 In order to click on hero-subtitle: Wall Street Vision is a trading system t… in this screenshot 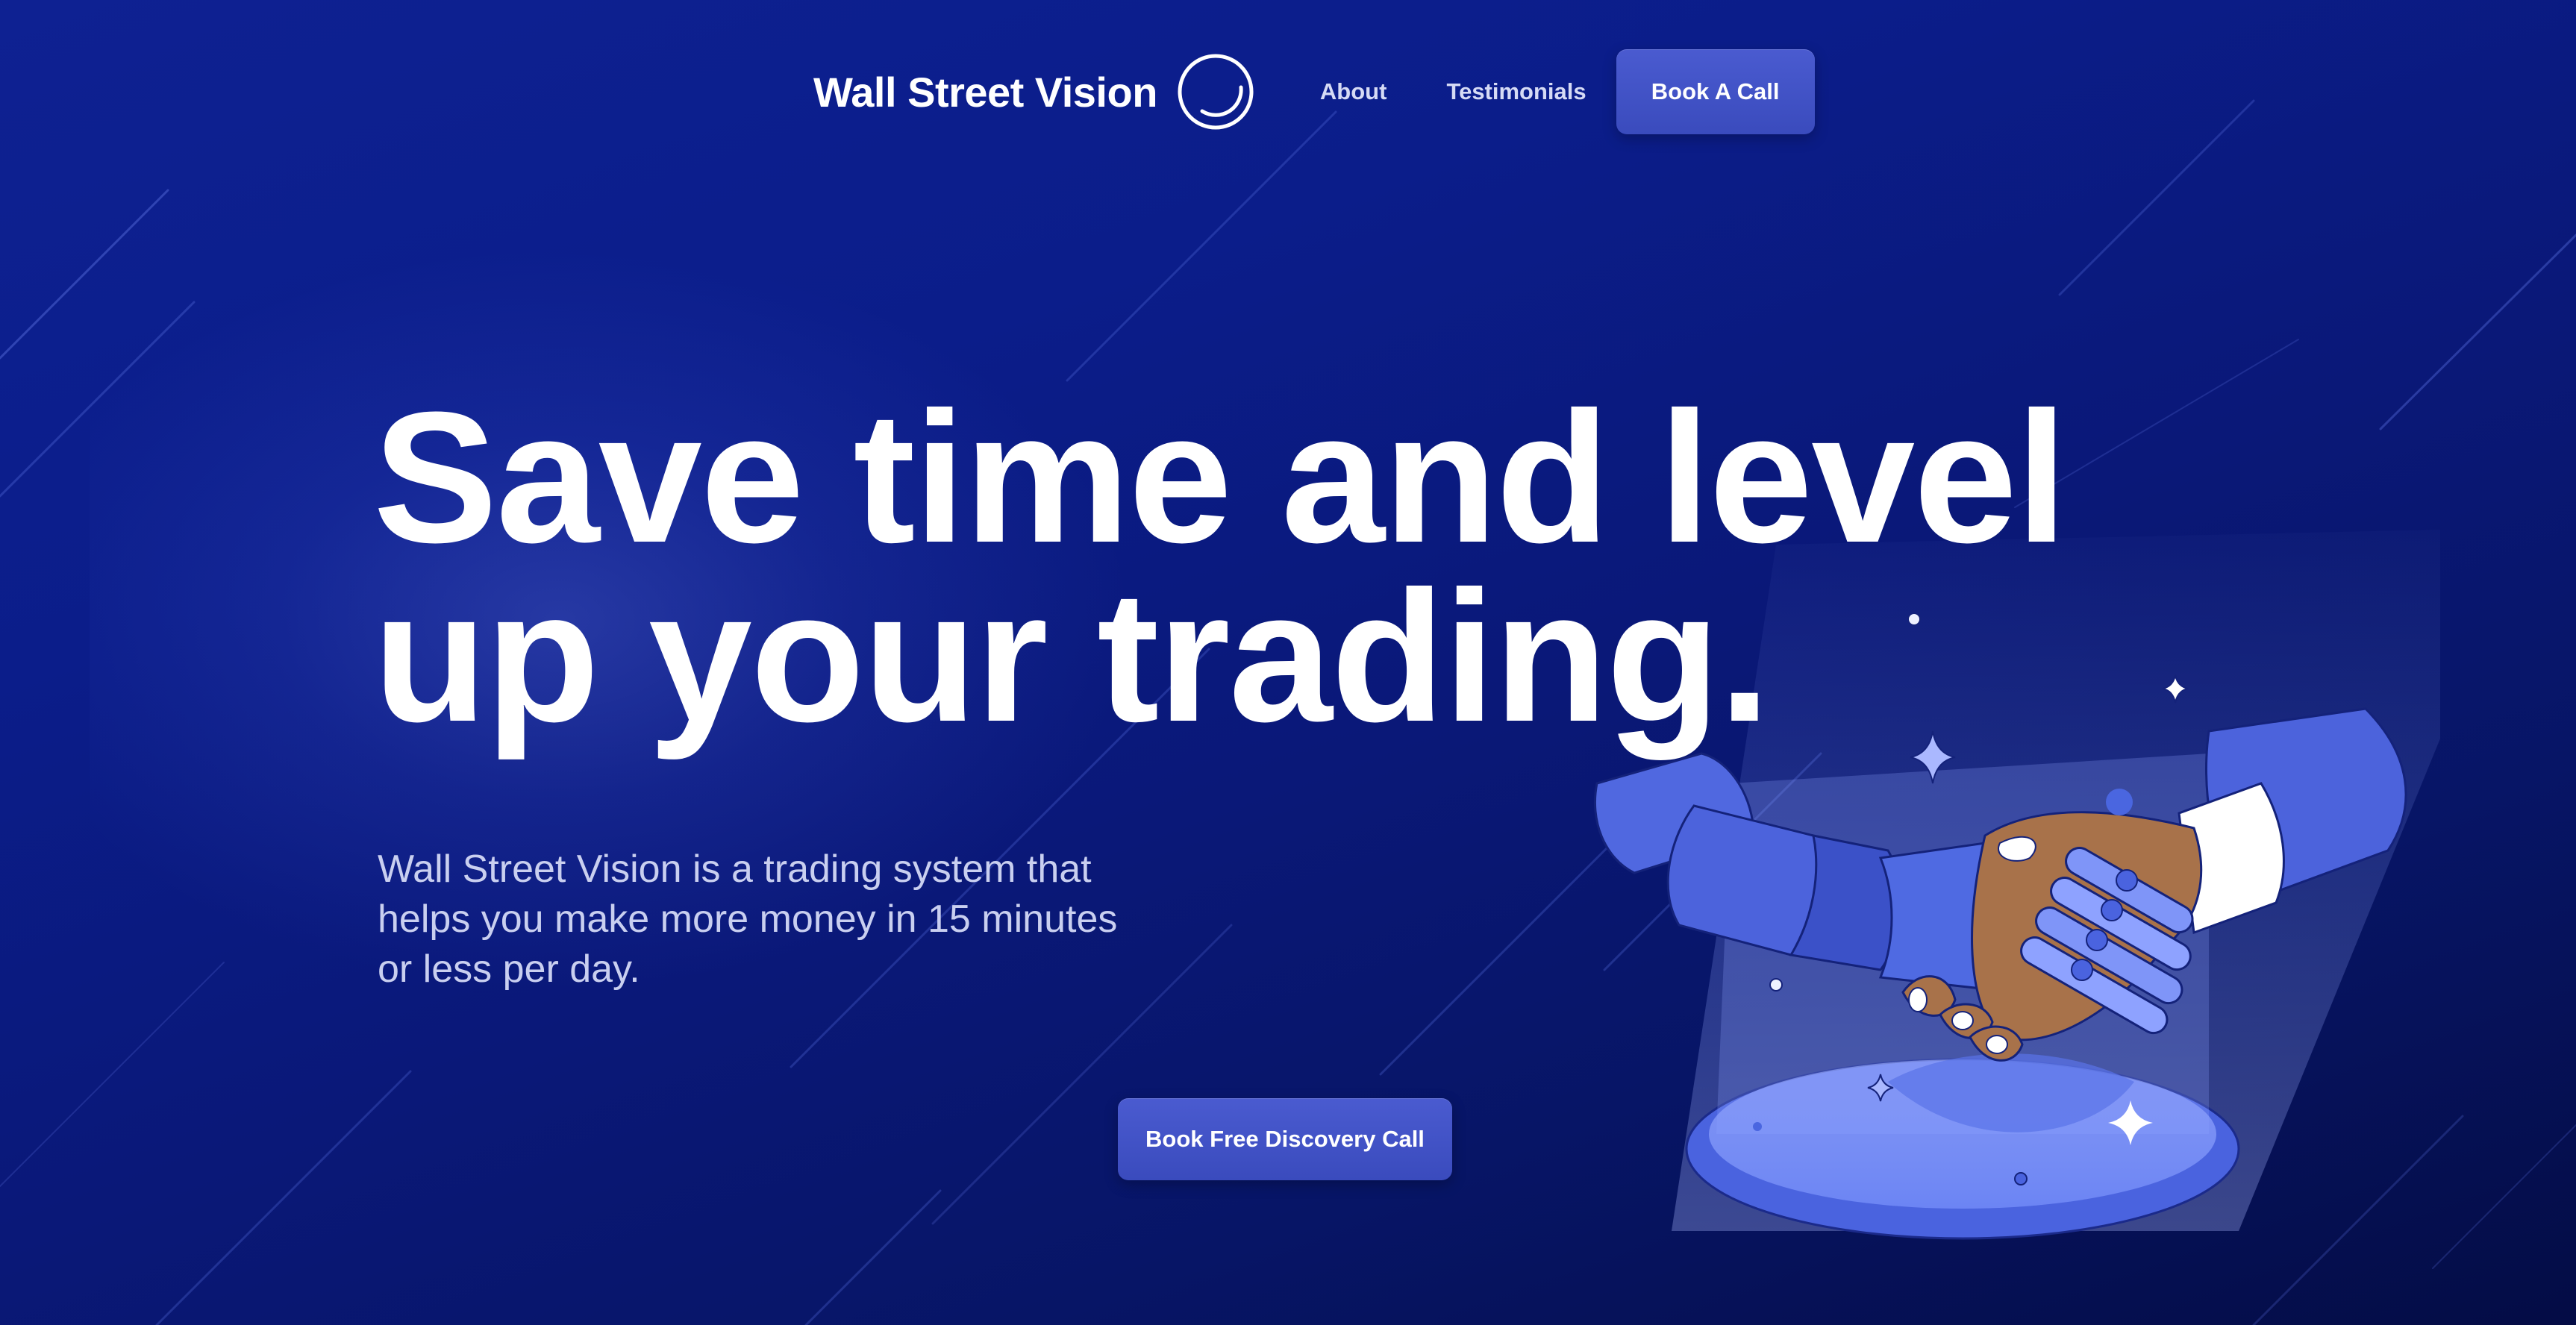, I will do `click(748, 919)`.